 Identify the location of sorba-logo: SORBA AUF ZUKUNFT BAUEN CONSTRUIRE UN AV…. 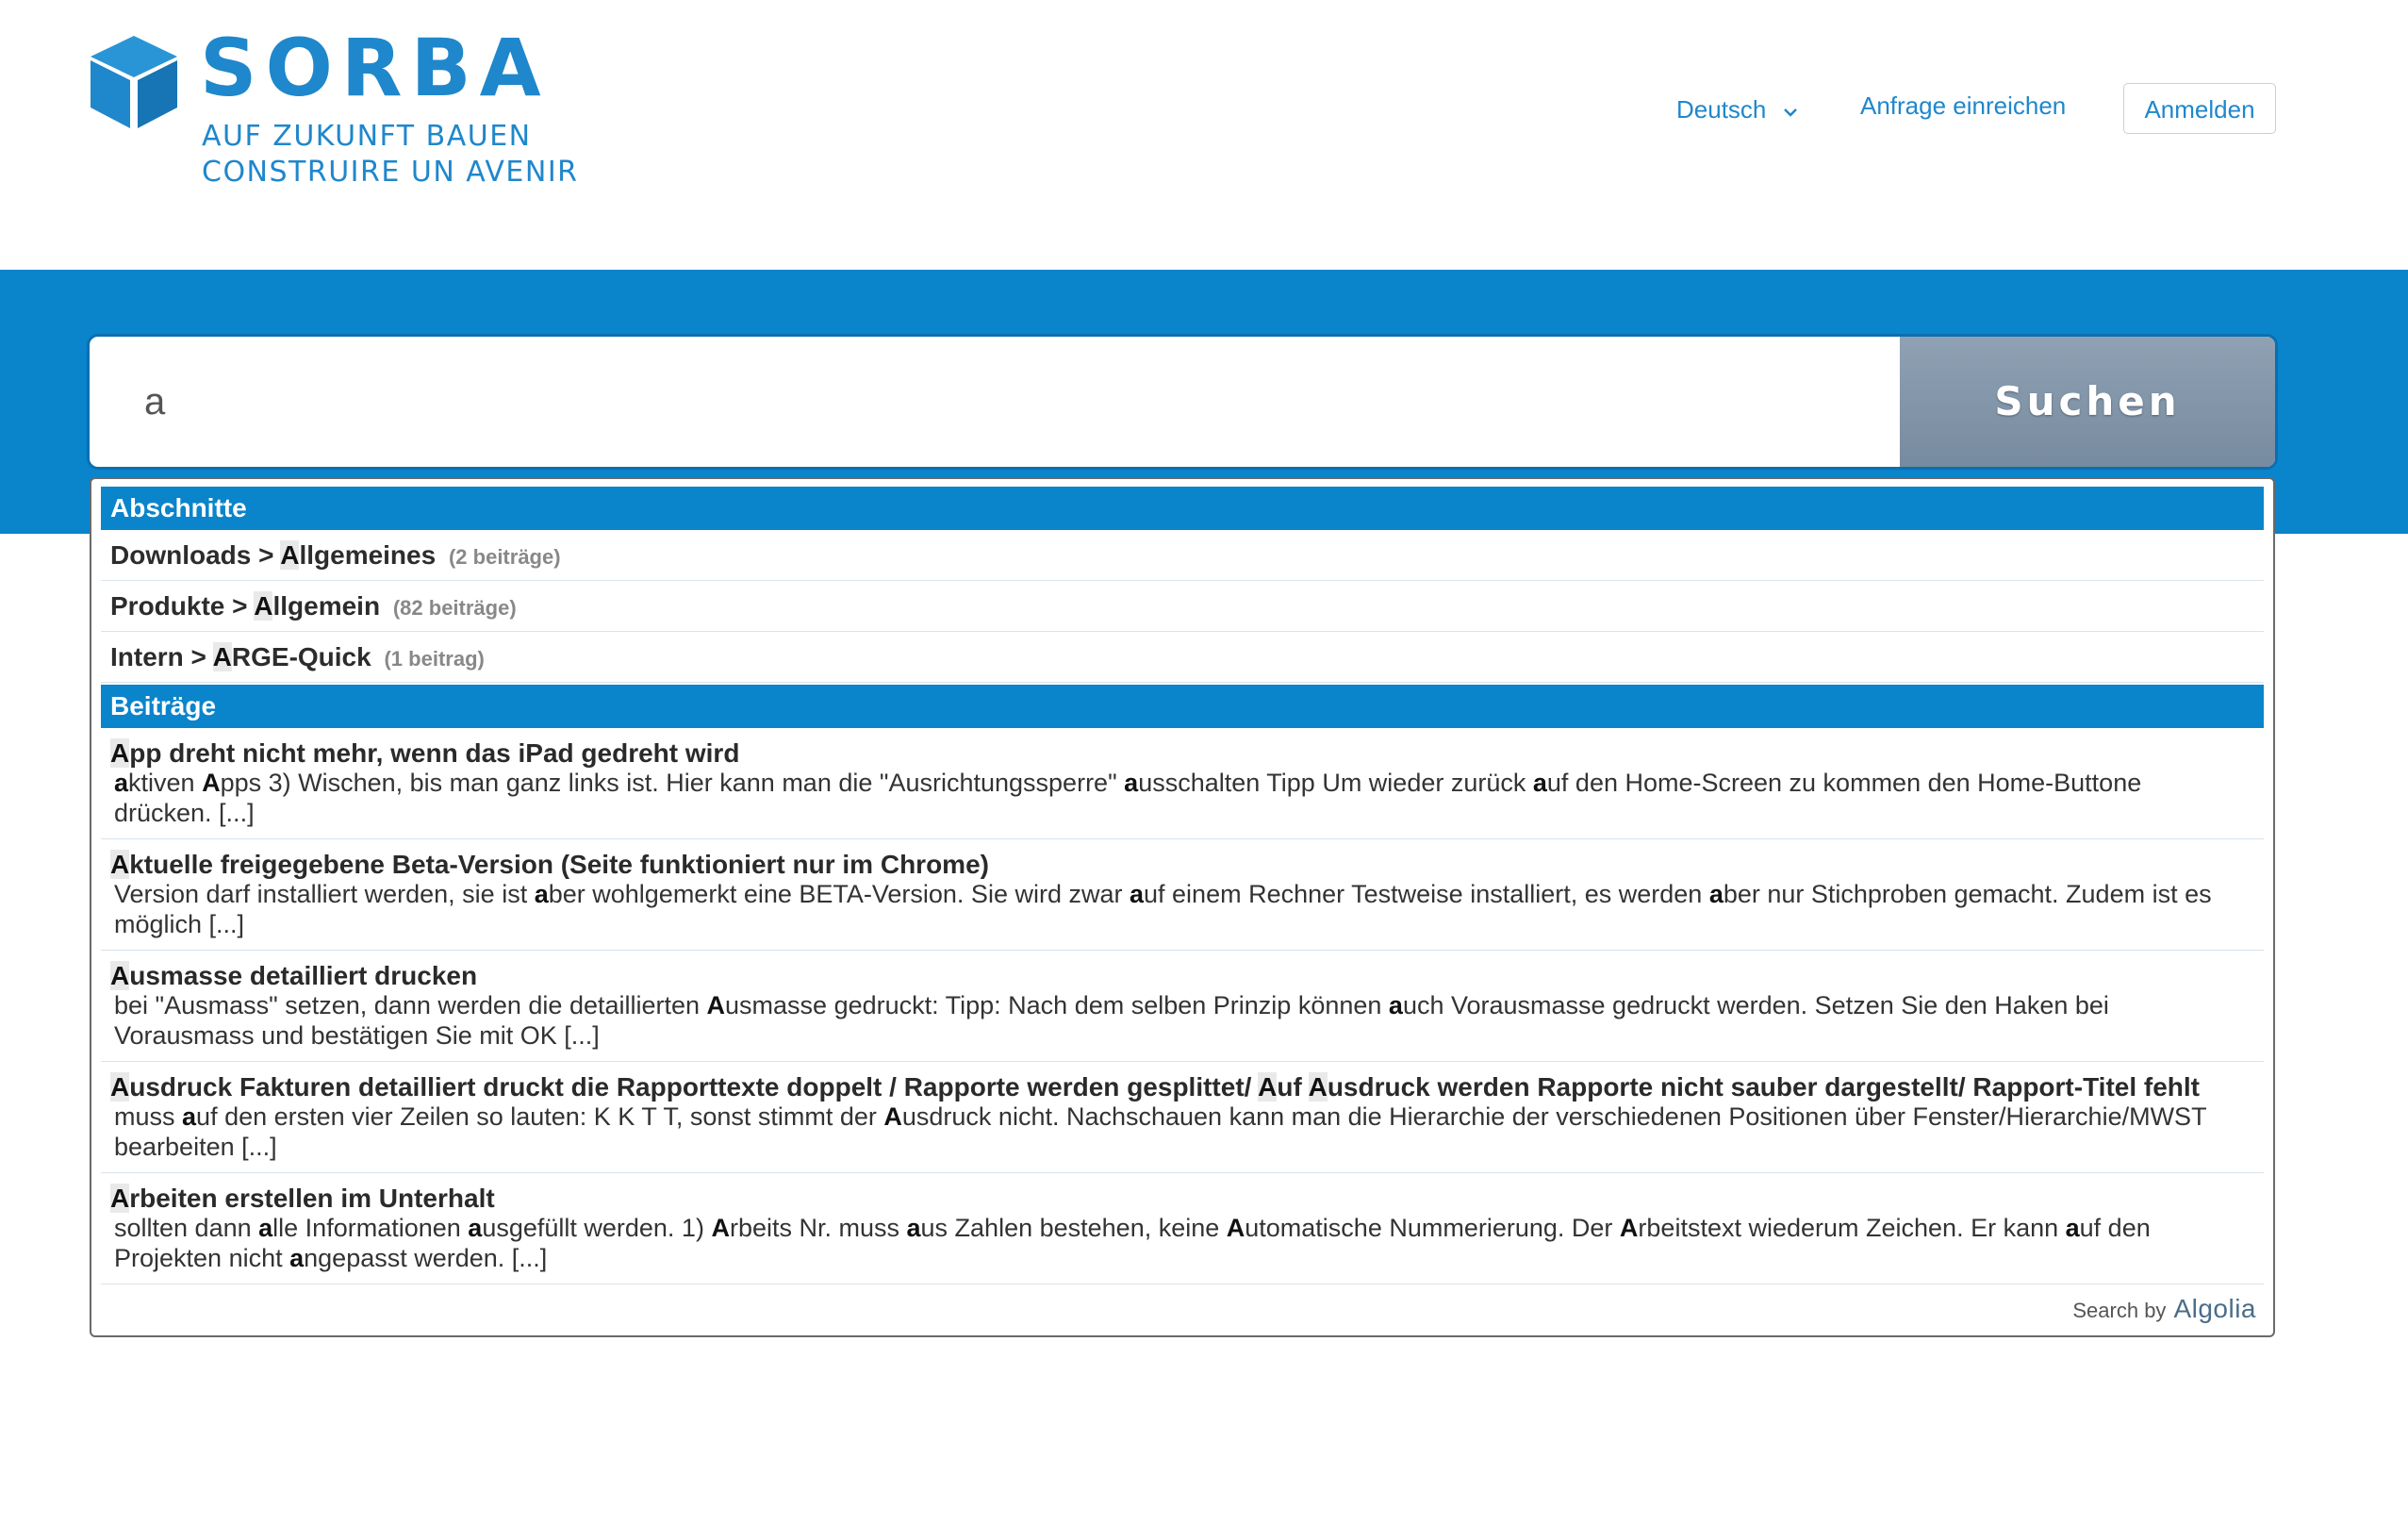
(332, 110).